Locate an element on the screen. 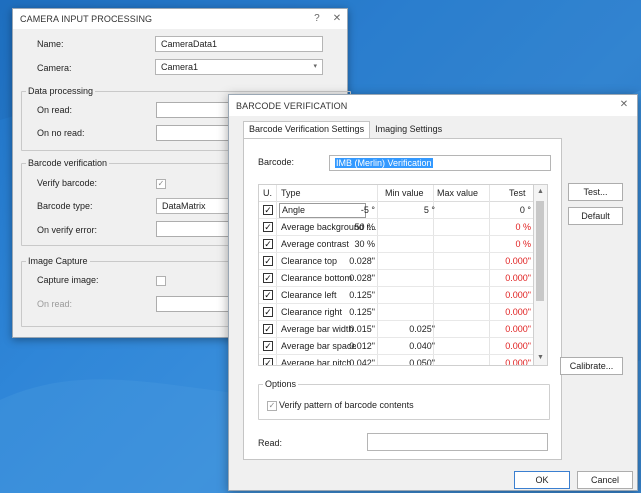 Image resolution: width=641 pixels, height=493 pixels. read-field is located at coordinates (457, 442).